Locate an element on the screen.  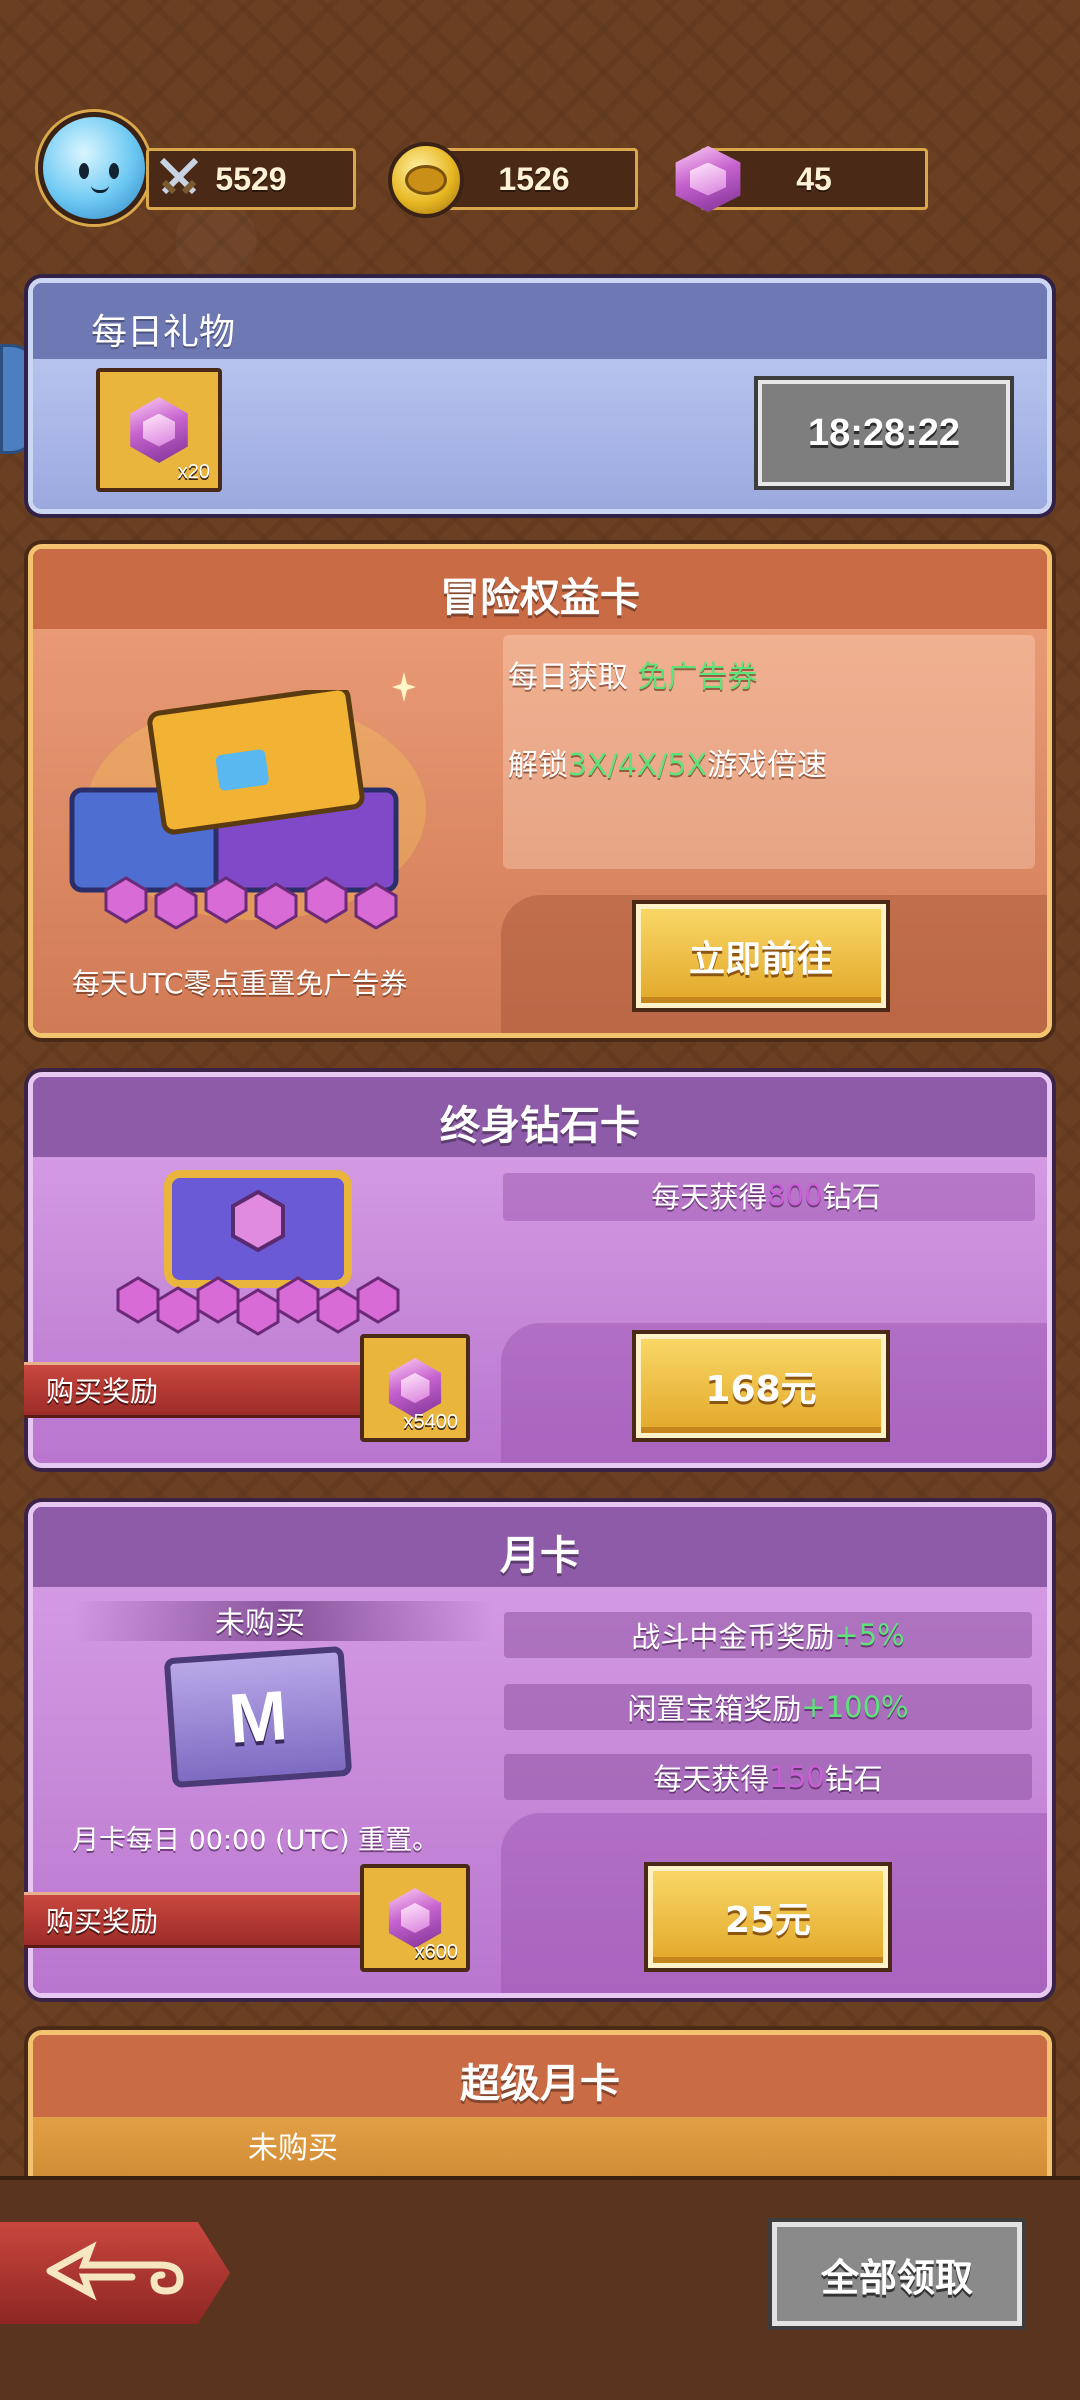
power-value: 5529 is located at coordinates (251, 178).